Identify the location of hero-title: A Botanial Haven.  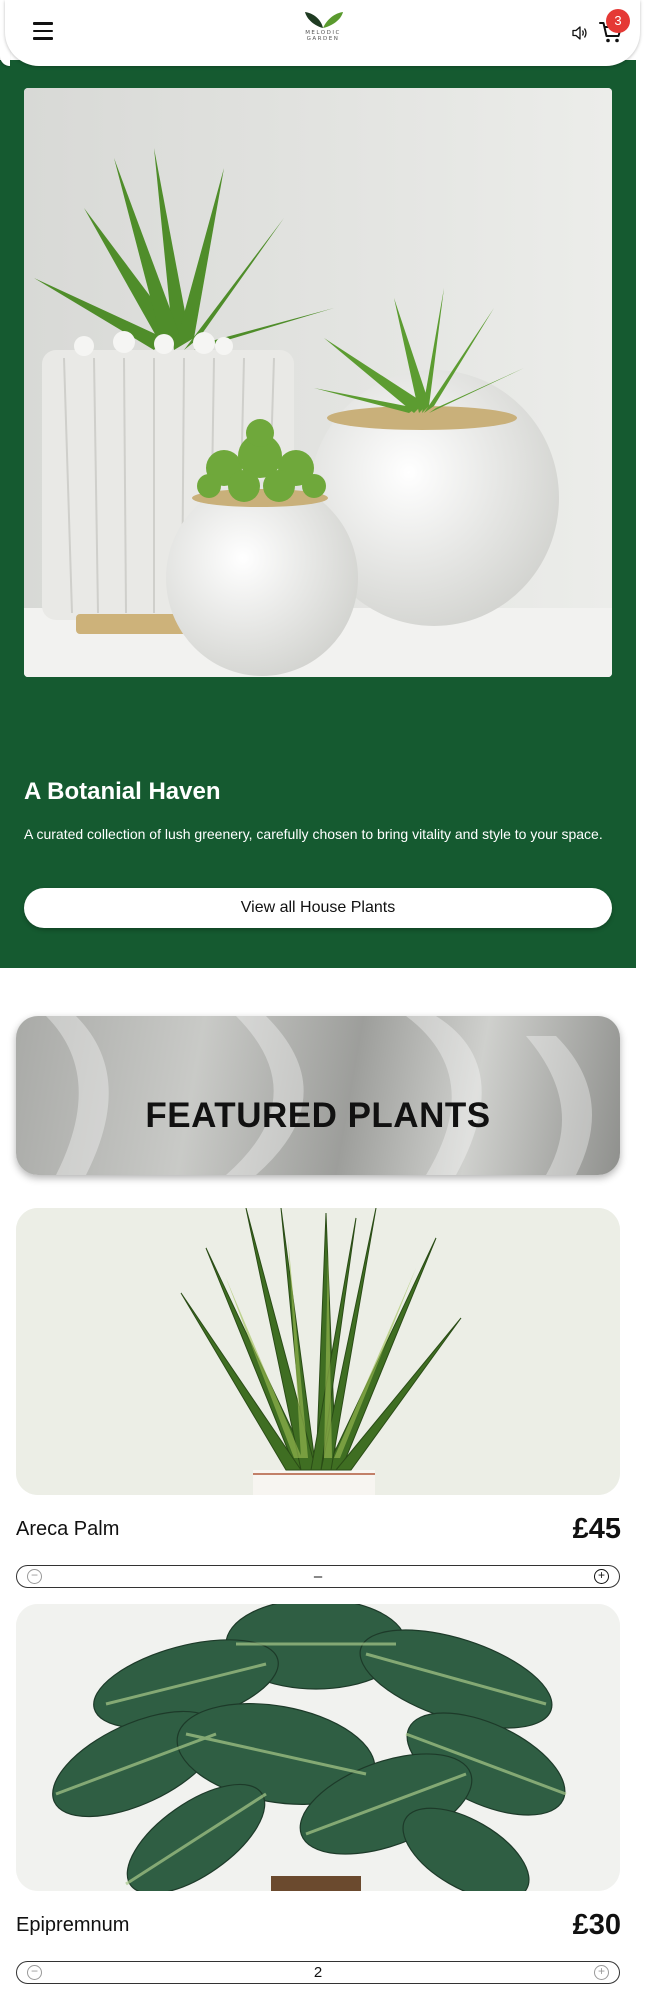
(122, 791).